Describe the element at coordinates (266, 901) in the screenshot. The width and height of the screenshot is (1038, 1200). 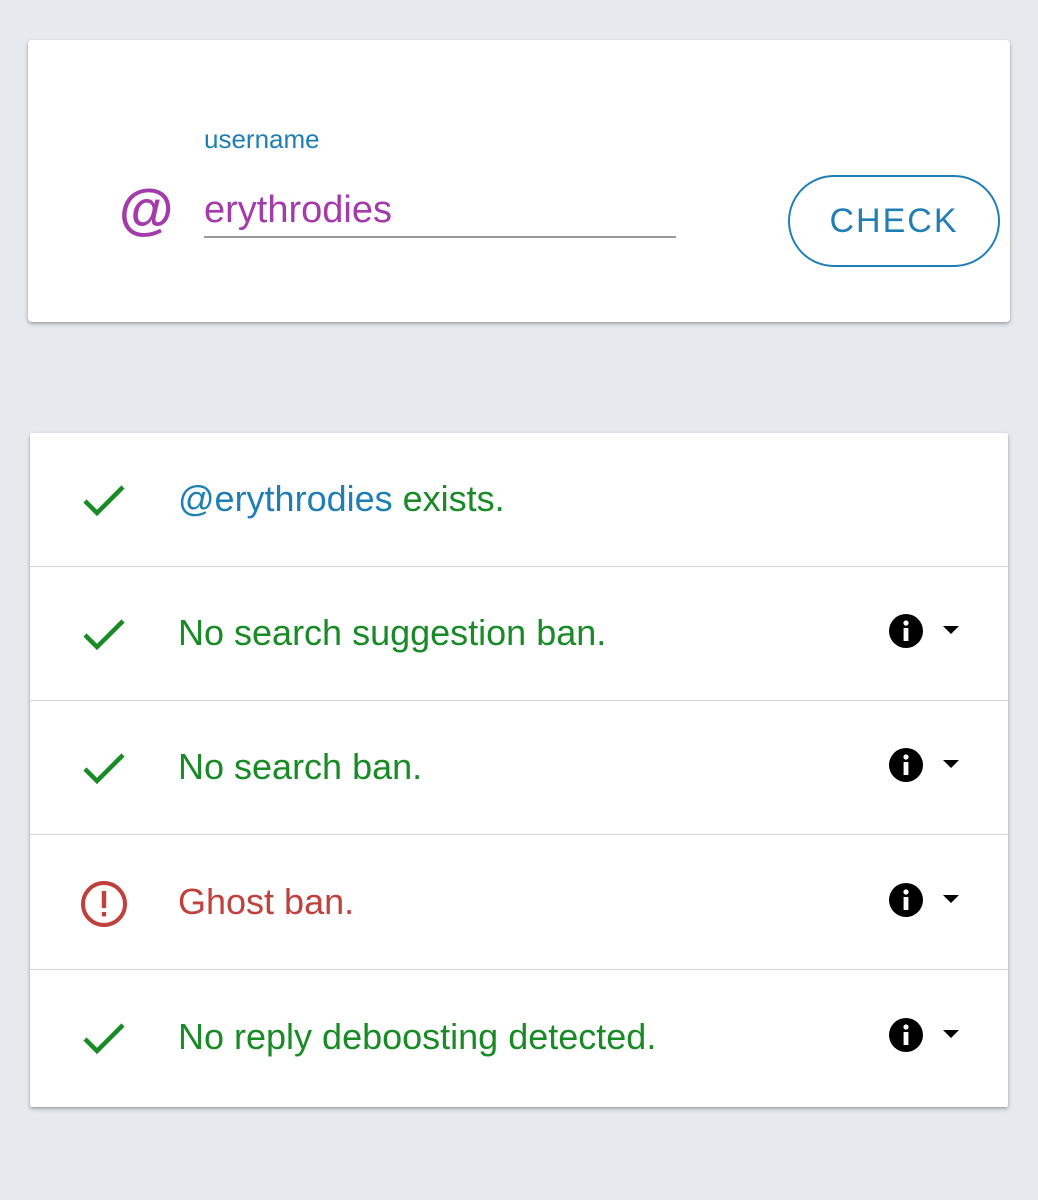
I see `result-text: Ghost ban.` at that location.